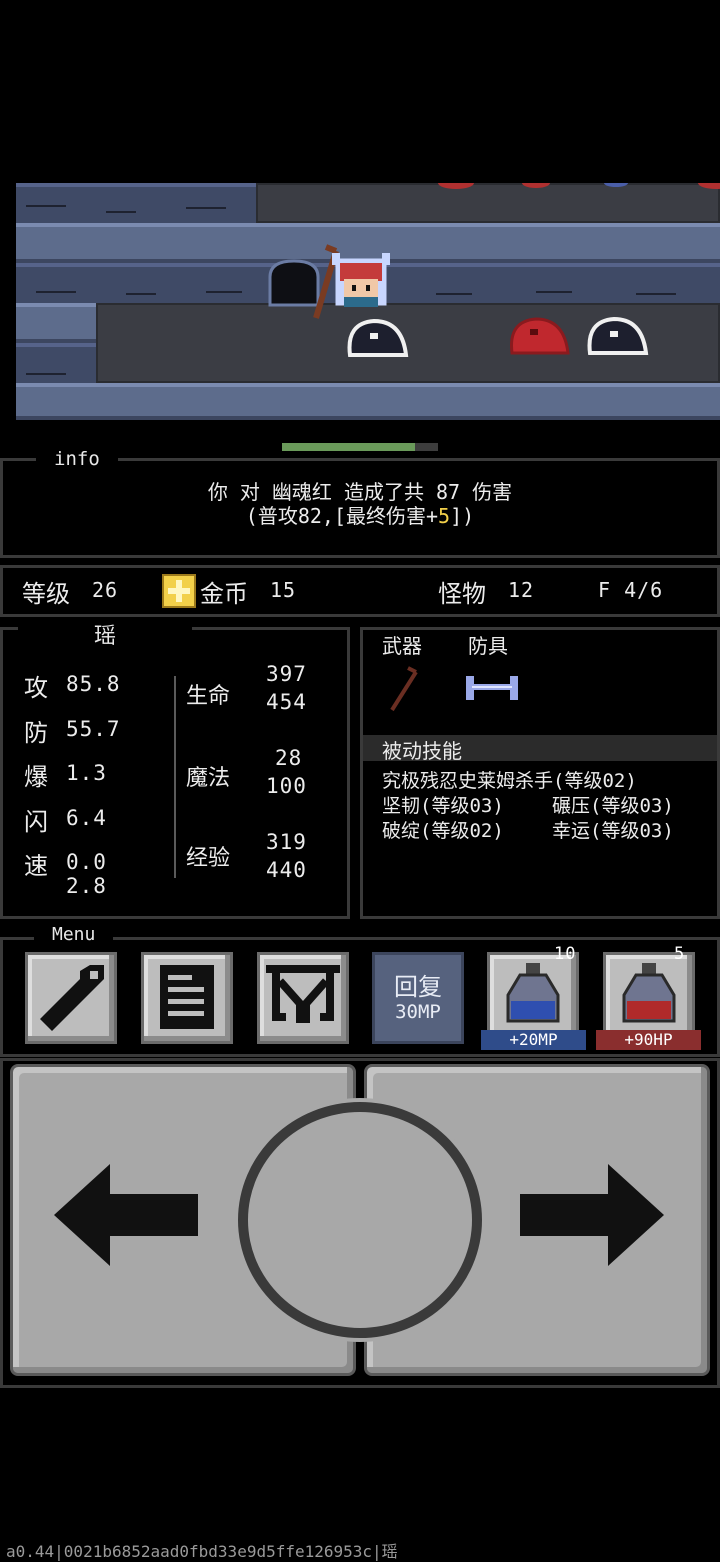  I want to click on hp-current: 397, so click(286, 674).